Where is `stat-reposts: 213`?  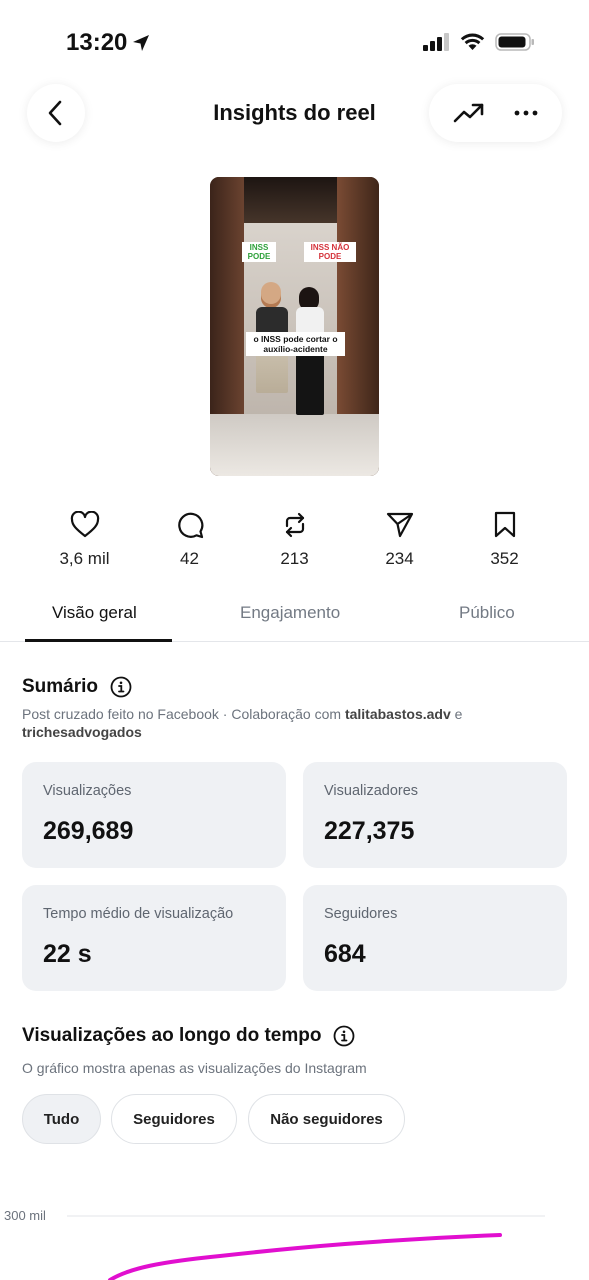 stat-reposts: 213 is located at coordinates (294, 540).